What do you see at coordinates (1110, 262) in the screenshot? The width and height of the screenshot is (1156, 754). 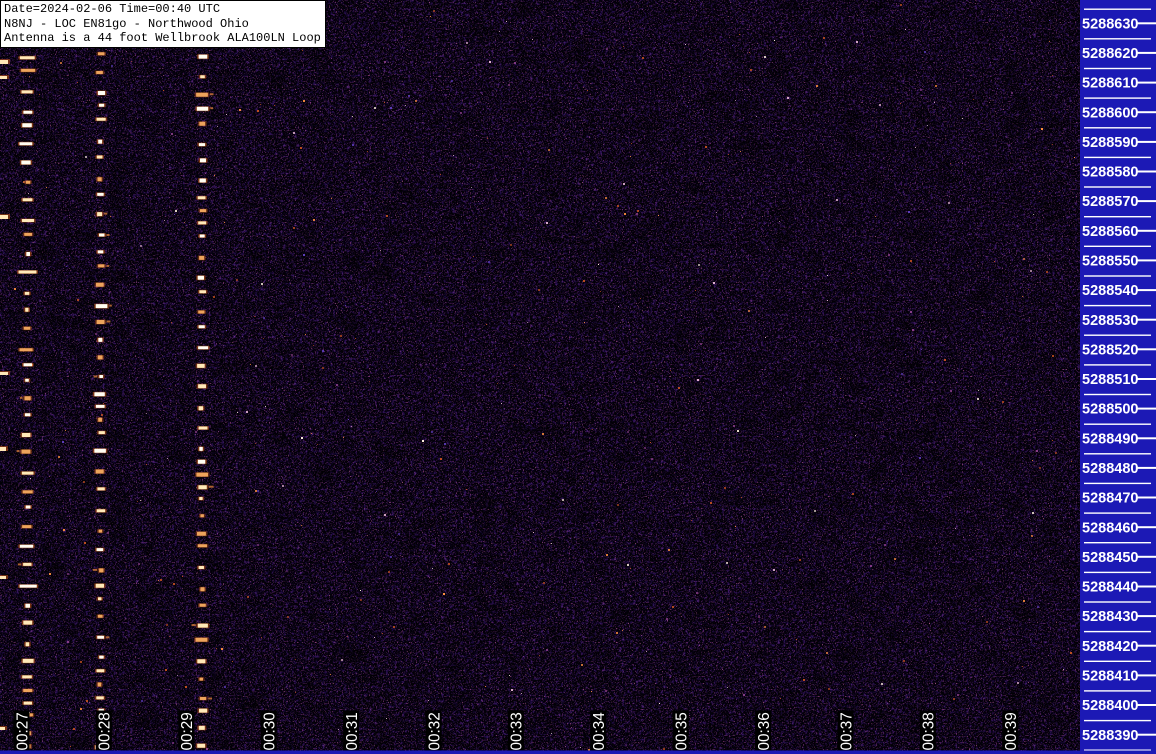 I see `svg-text: 5288550` at bounding box center [1110, 262].